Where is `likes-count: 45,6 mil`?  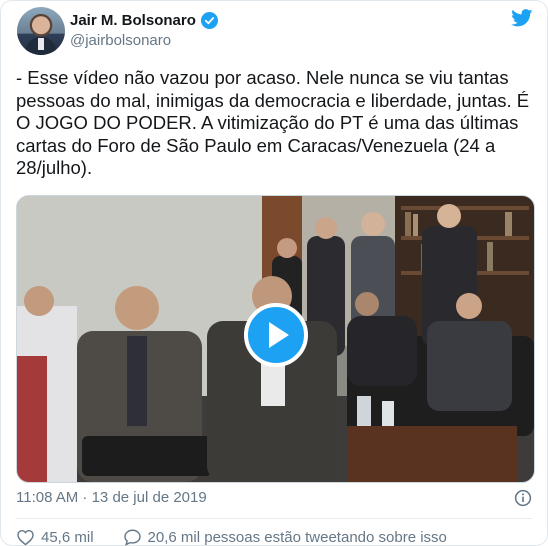
likes-count: 45,6 mil is located at coordinates (67, 537).